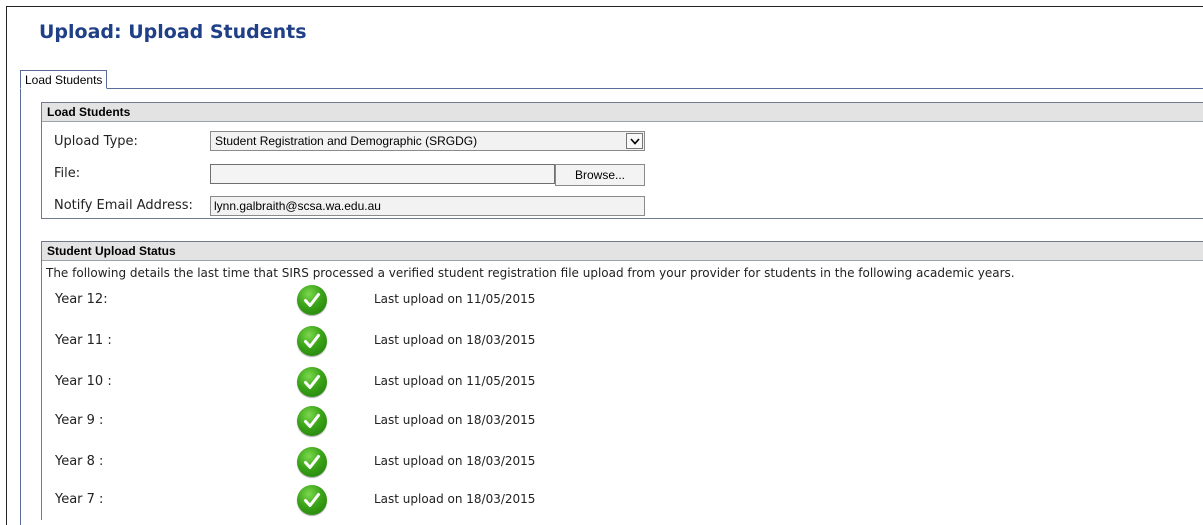 This screenshot has height=525, width=1203. I want to click on year-status-row: Year 8 : Last upload on 18/03/2015, so click(442, 462).